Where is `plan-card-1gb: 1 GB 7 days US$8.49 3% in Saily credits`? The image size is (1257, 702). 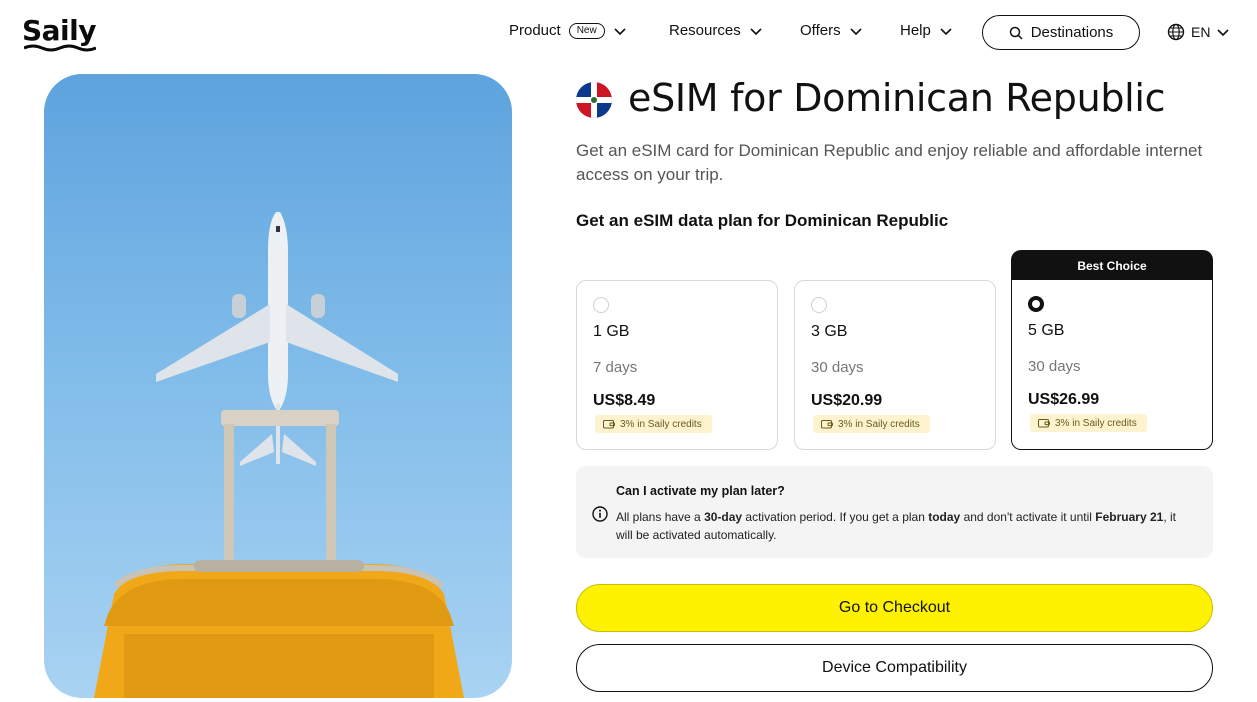 plan-card-1gb: 1 GB 7 days US$8.49 3% in Saily credits is located at coordinates (677, 365).